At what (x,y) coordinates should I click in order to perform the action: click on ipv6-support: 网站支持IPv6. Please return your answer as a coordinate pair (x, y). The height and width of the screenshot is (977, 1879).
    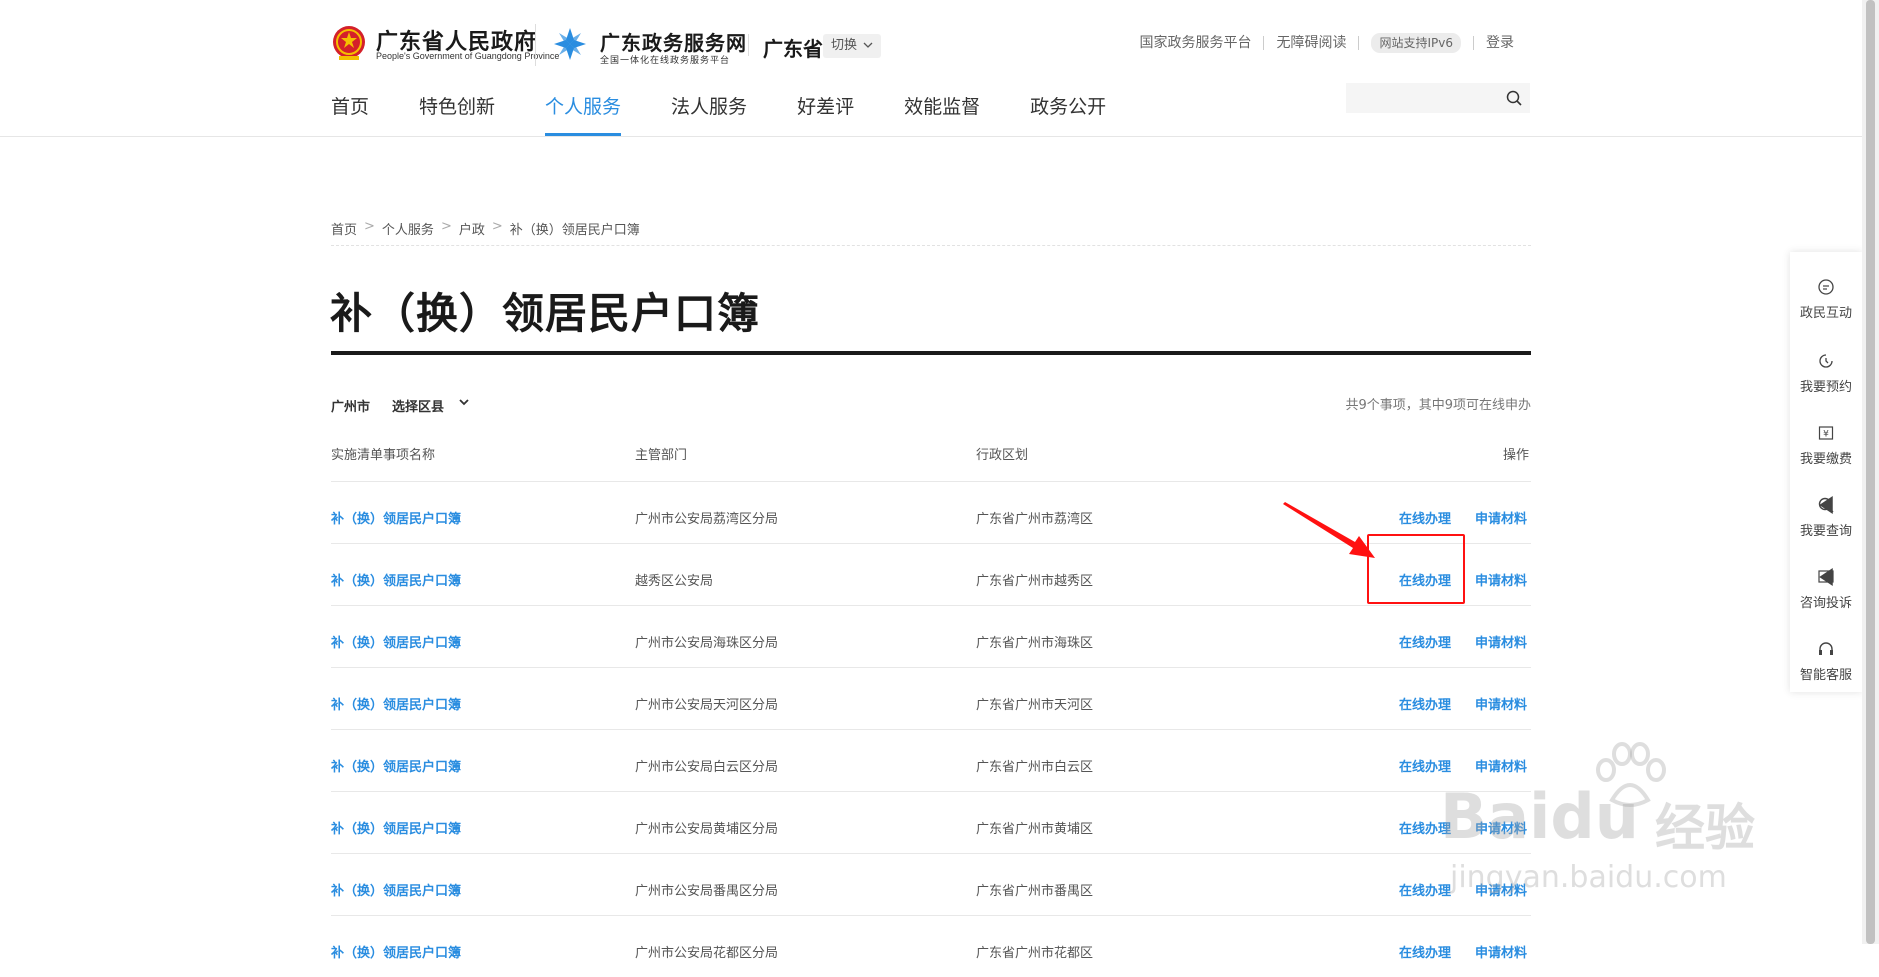
    Looking at the image, I should click on (1415, 43).